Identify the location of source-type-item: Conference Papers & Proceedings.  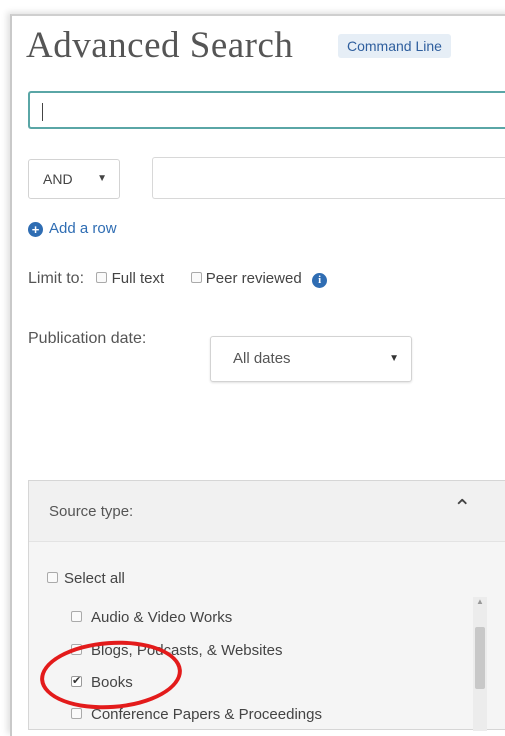
(196, 714).